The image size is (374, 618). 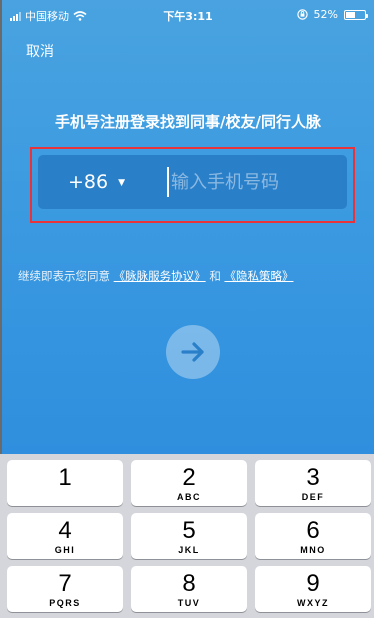 I want to click on next-button, so click(x=193, y=352).